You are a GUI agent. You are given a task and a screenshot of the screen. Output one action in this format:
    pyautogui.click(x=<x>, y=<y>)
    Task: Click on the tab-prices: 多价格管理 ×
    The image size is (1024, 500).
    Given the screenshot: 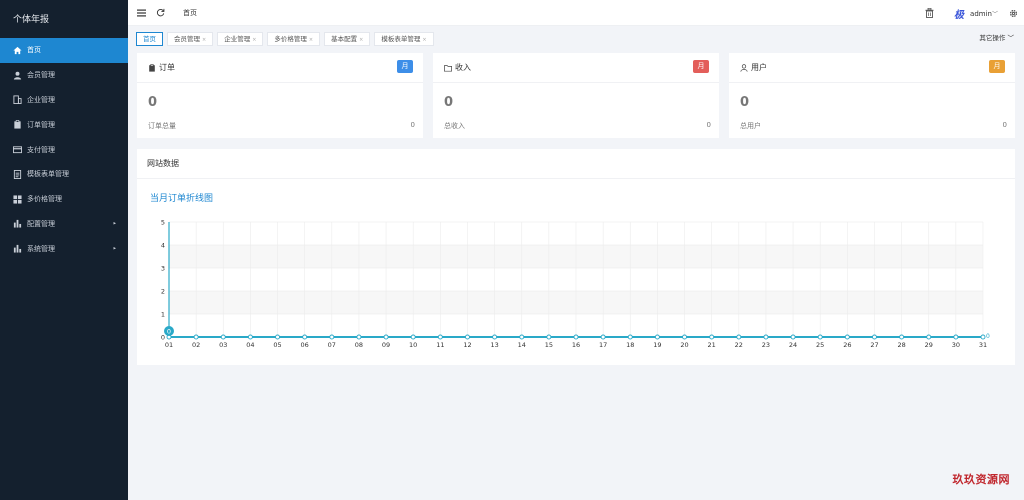 What is the action you would take?
    pyautogui.click(x=294, y=39)
    